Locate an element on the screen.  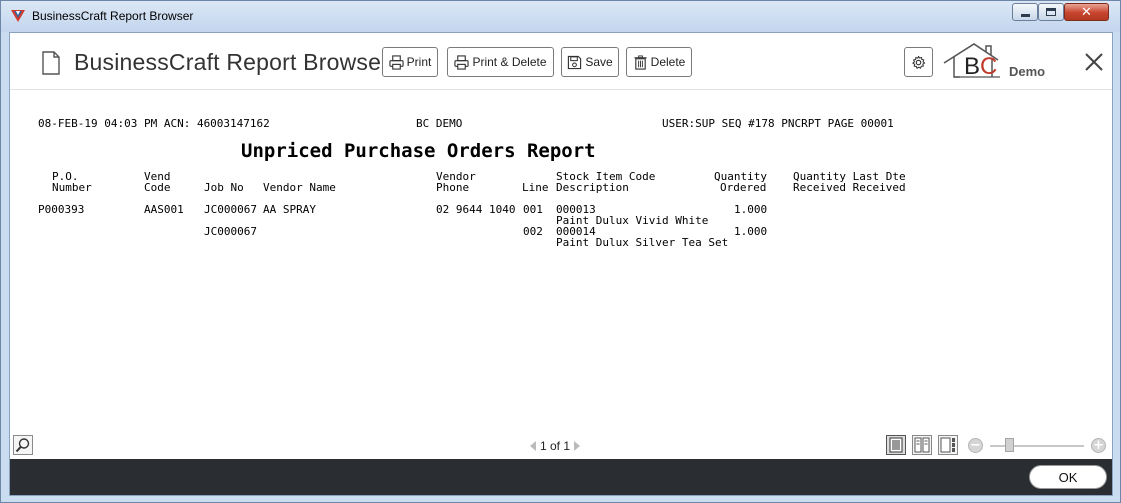
save-button-label: Save is located at coordinates (599, 62).